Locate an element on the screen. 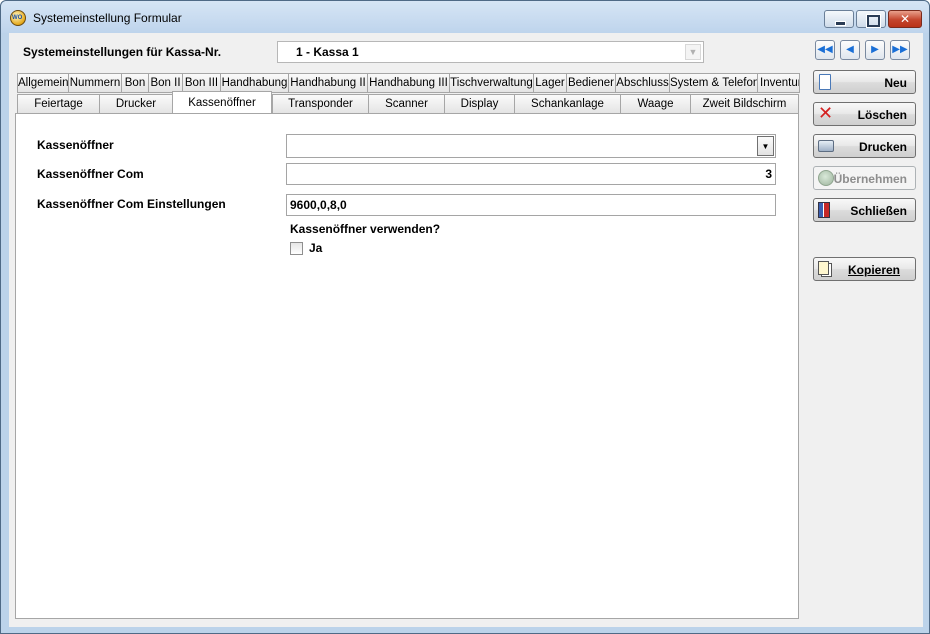  tab-nummern: Nummern is located at coordinates (94, 83).